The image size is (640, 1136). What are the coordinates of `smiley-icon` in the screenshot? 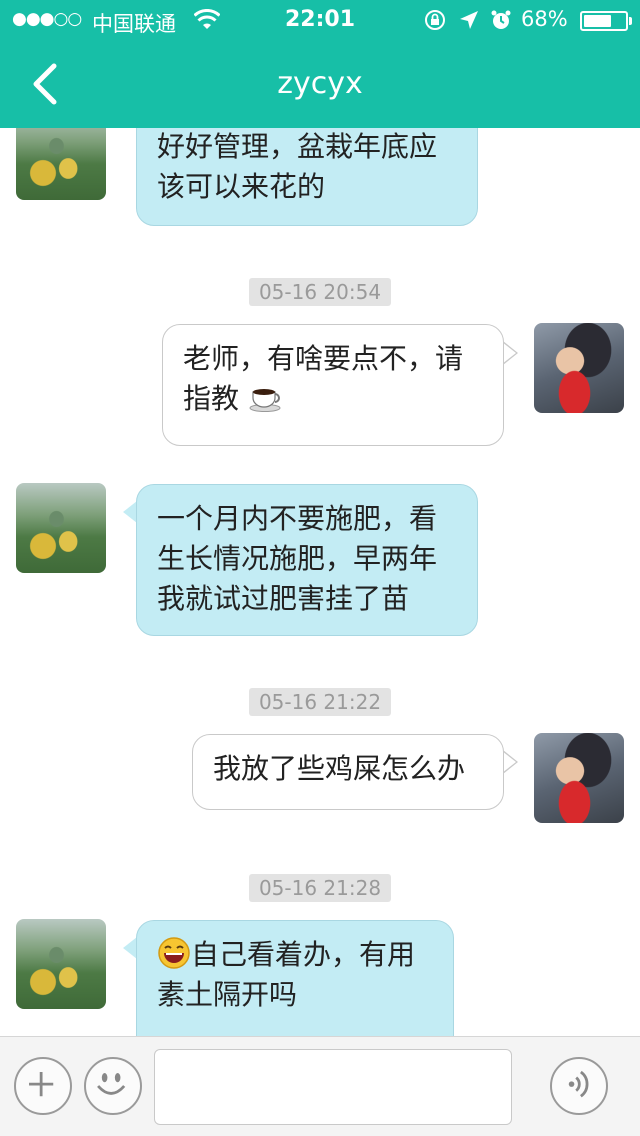 It's located at (111, 1083).